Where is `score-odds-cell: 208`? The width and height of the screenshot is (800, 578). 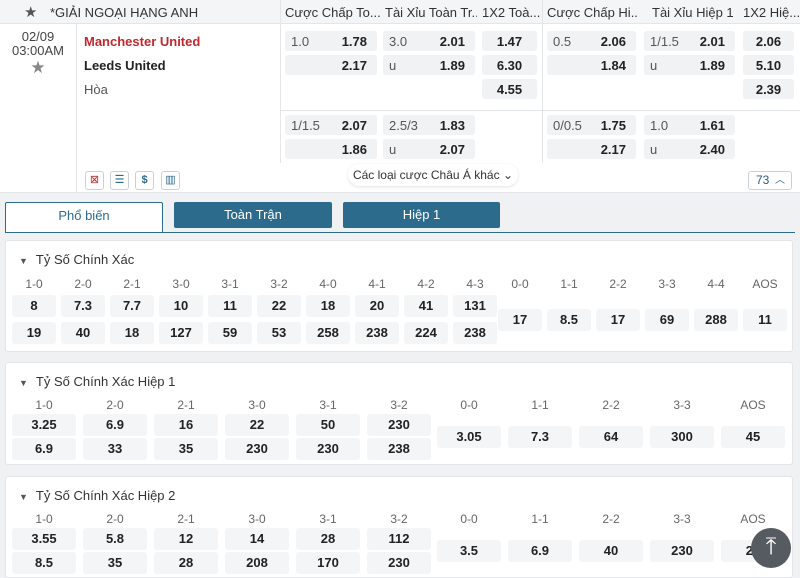 score-odds-cell: 208 is located at coordinates (257, 563).